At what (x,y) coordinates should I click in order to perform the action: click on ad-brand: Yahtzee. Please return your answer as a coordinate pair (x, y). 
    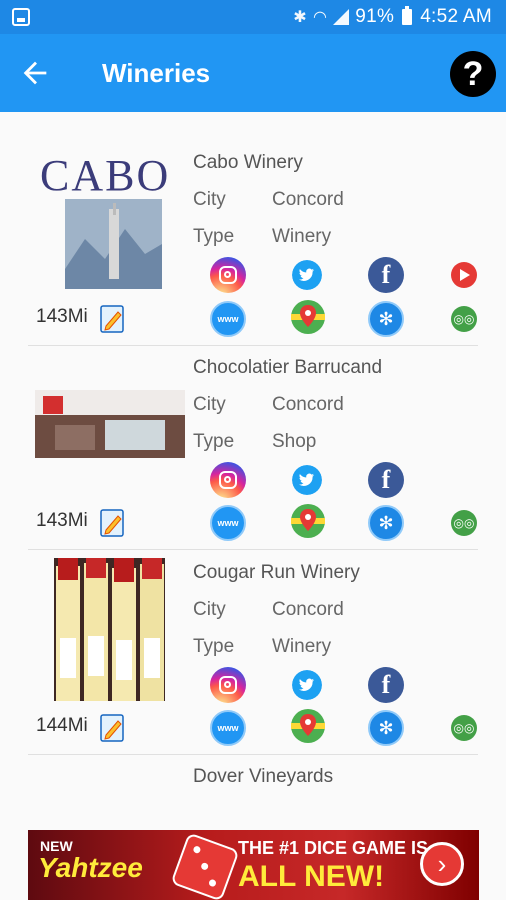
    Looking at the image, I should click on (90, 867).